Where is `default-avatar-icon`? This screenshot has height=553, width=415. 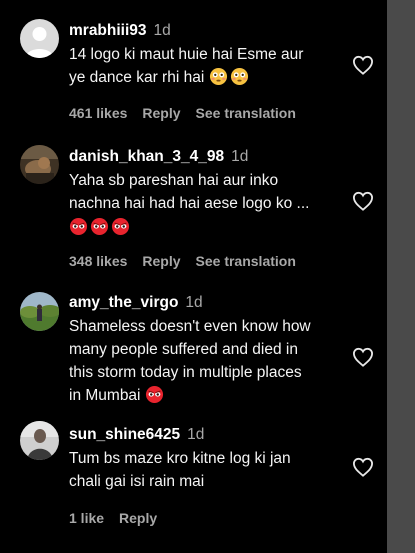 default-avatar-icon is located at coordinates (39, 38).